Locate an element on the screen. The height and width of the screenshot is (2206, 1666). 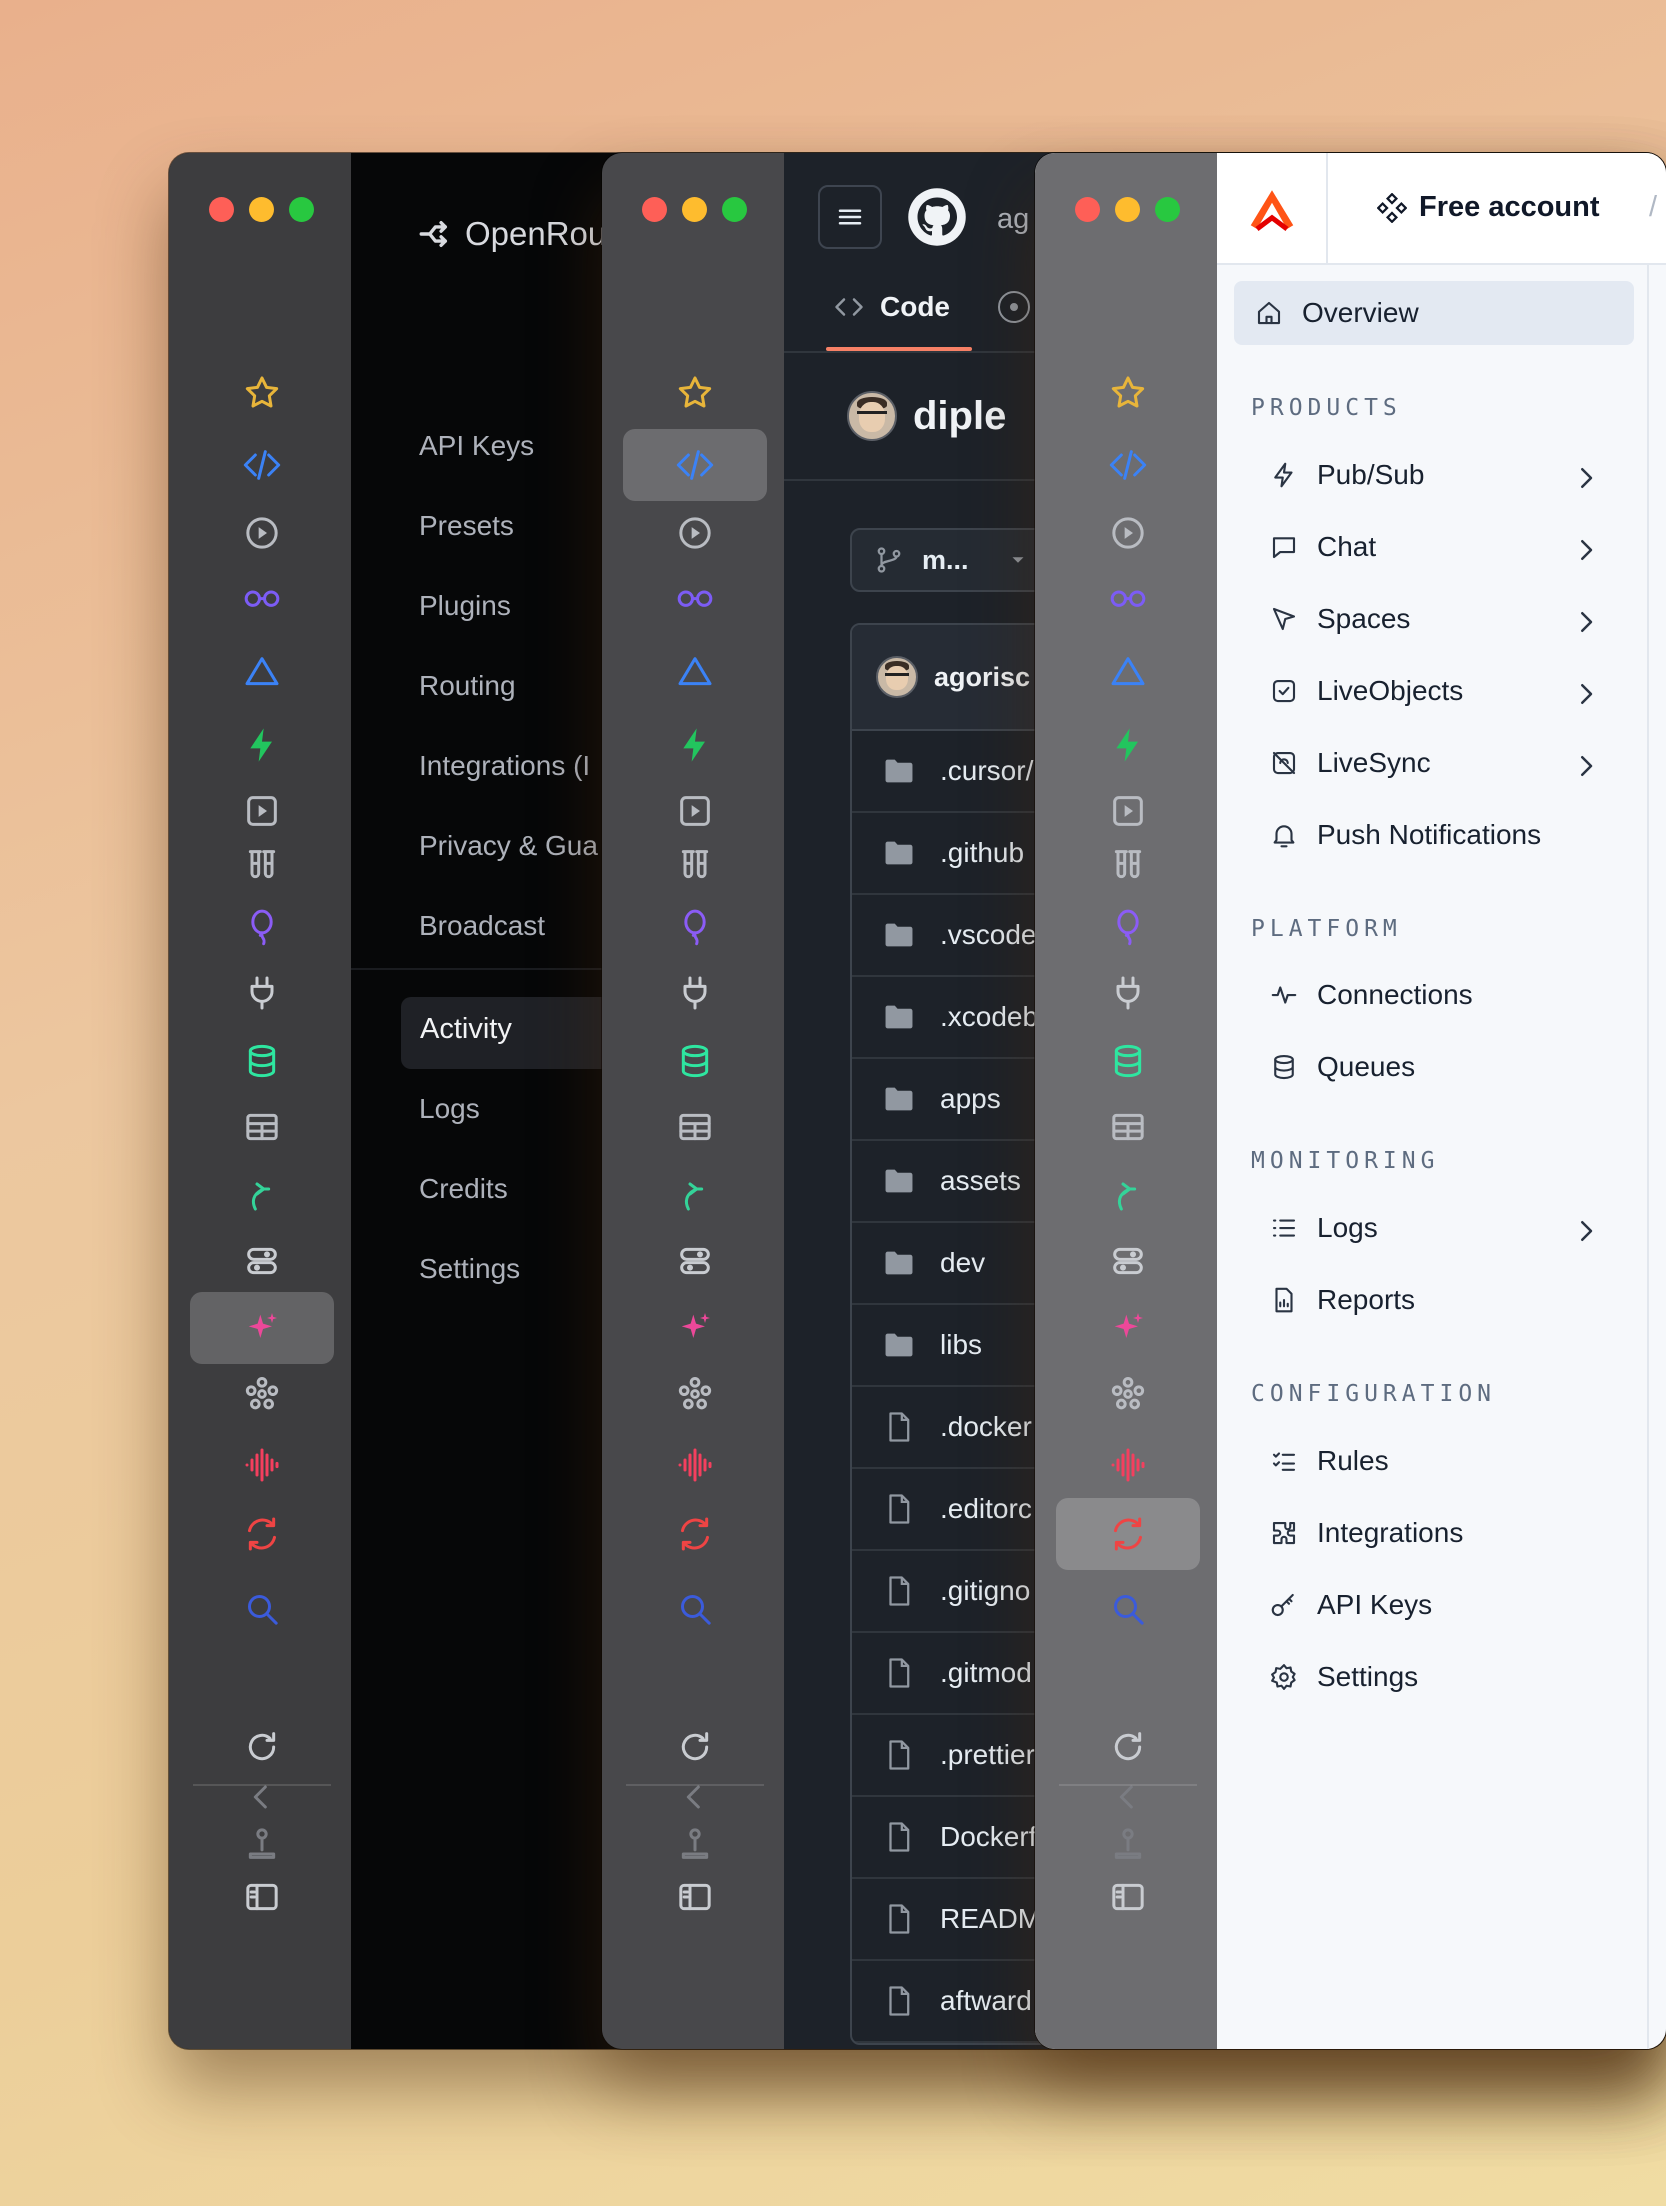
file-name: apps is located at coordinates (970, 1099).